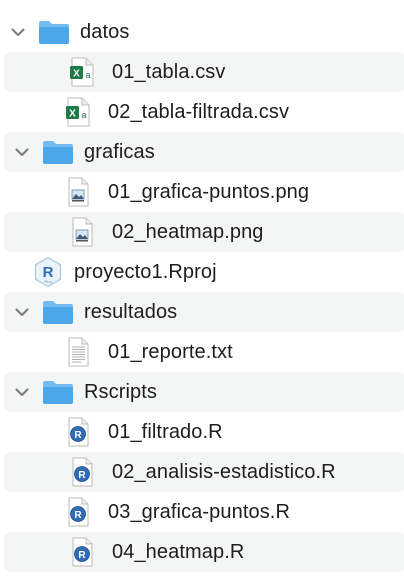 Image resolution: width=404 pixels, height=576 pixels. Describe the element at coordinates (224, 472) in the screenshot. I see `file-label: 02_analisis-estadistico.R` at that location.